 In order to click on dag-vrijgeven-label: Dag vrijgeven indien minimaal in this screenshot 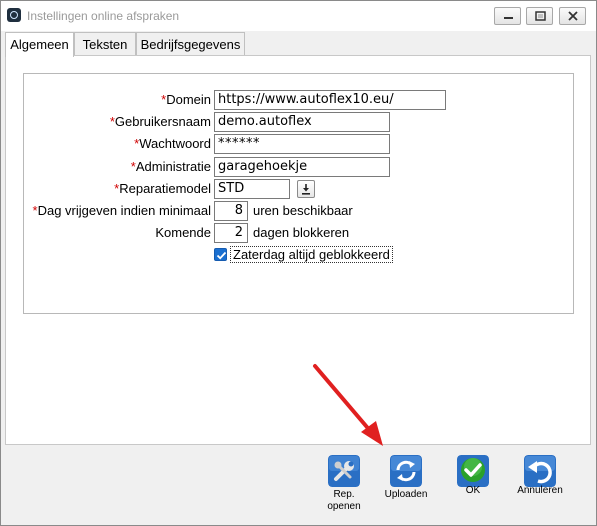, I will do `click(124, 210)`.